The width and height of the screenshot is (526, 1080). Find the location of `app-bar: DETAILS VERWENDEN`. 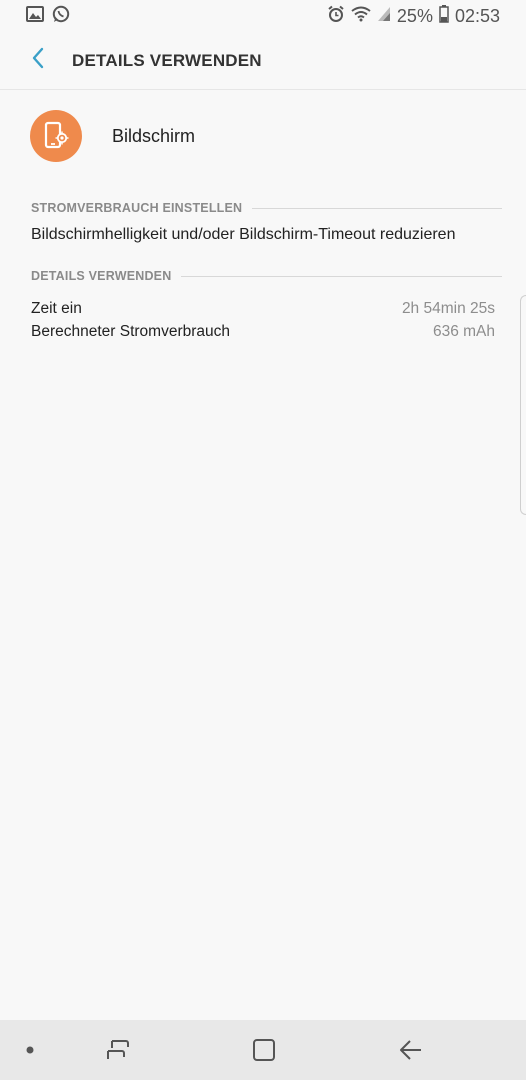

app-bar: DETAILS VERWENDEN is located at coordinates (263, 61).